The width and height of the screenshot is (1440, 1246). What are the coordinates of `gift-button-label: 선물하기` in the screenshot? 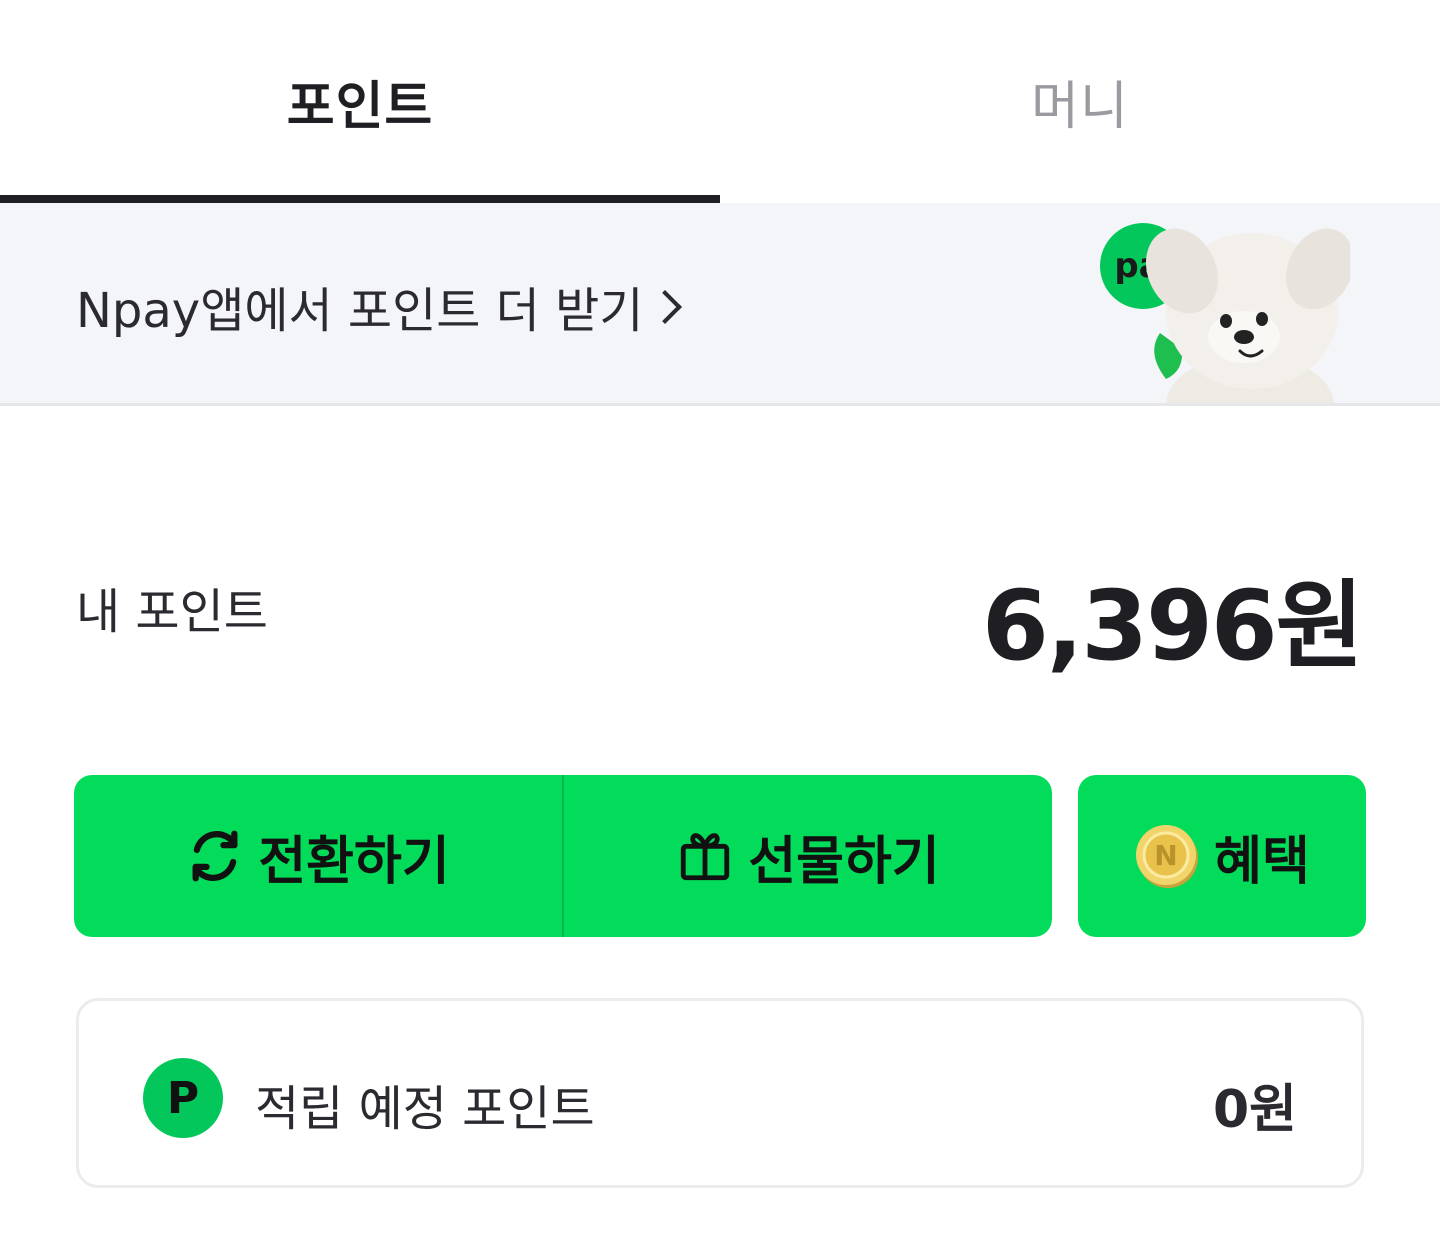 It's located at (844, 861).